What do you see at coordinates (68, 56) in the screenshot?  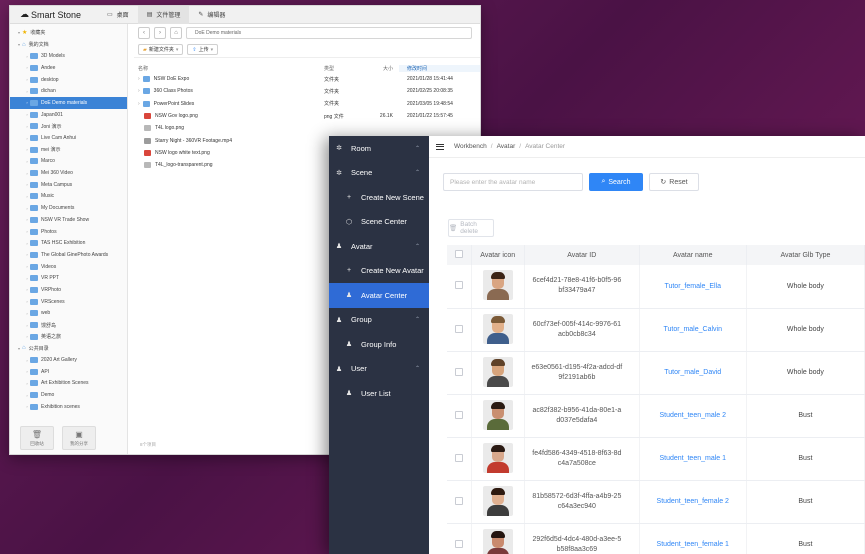 I see `tree-item: › 3D Models` at bounding box center [68, 56].